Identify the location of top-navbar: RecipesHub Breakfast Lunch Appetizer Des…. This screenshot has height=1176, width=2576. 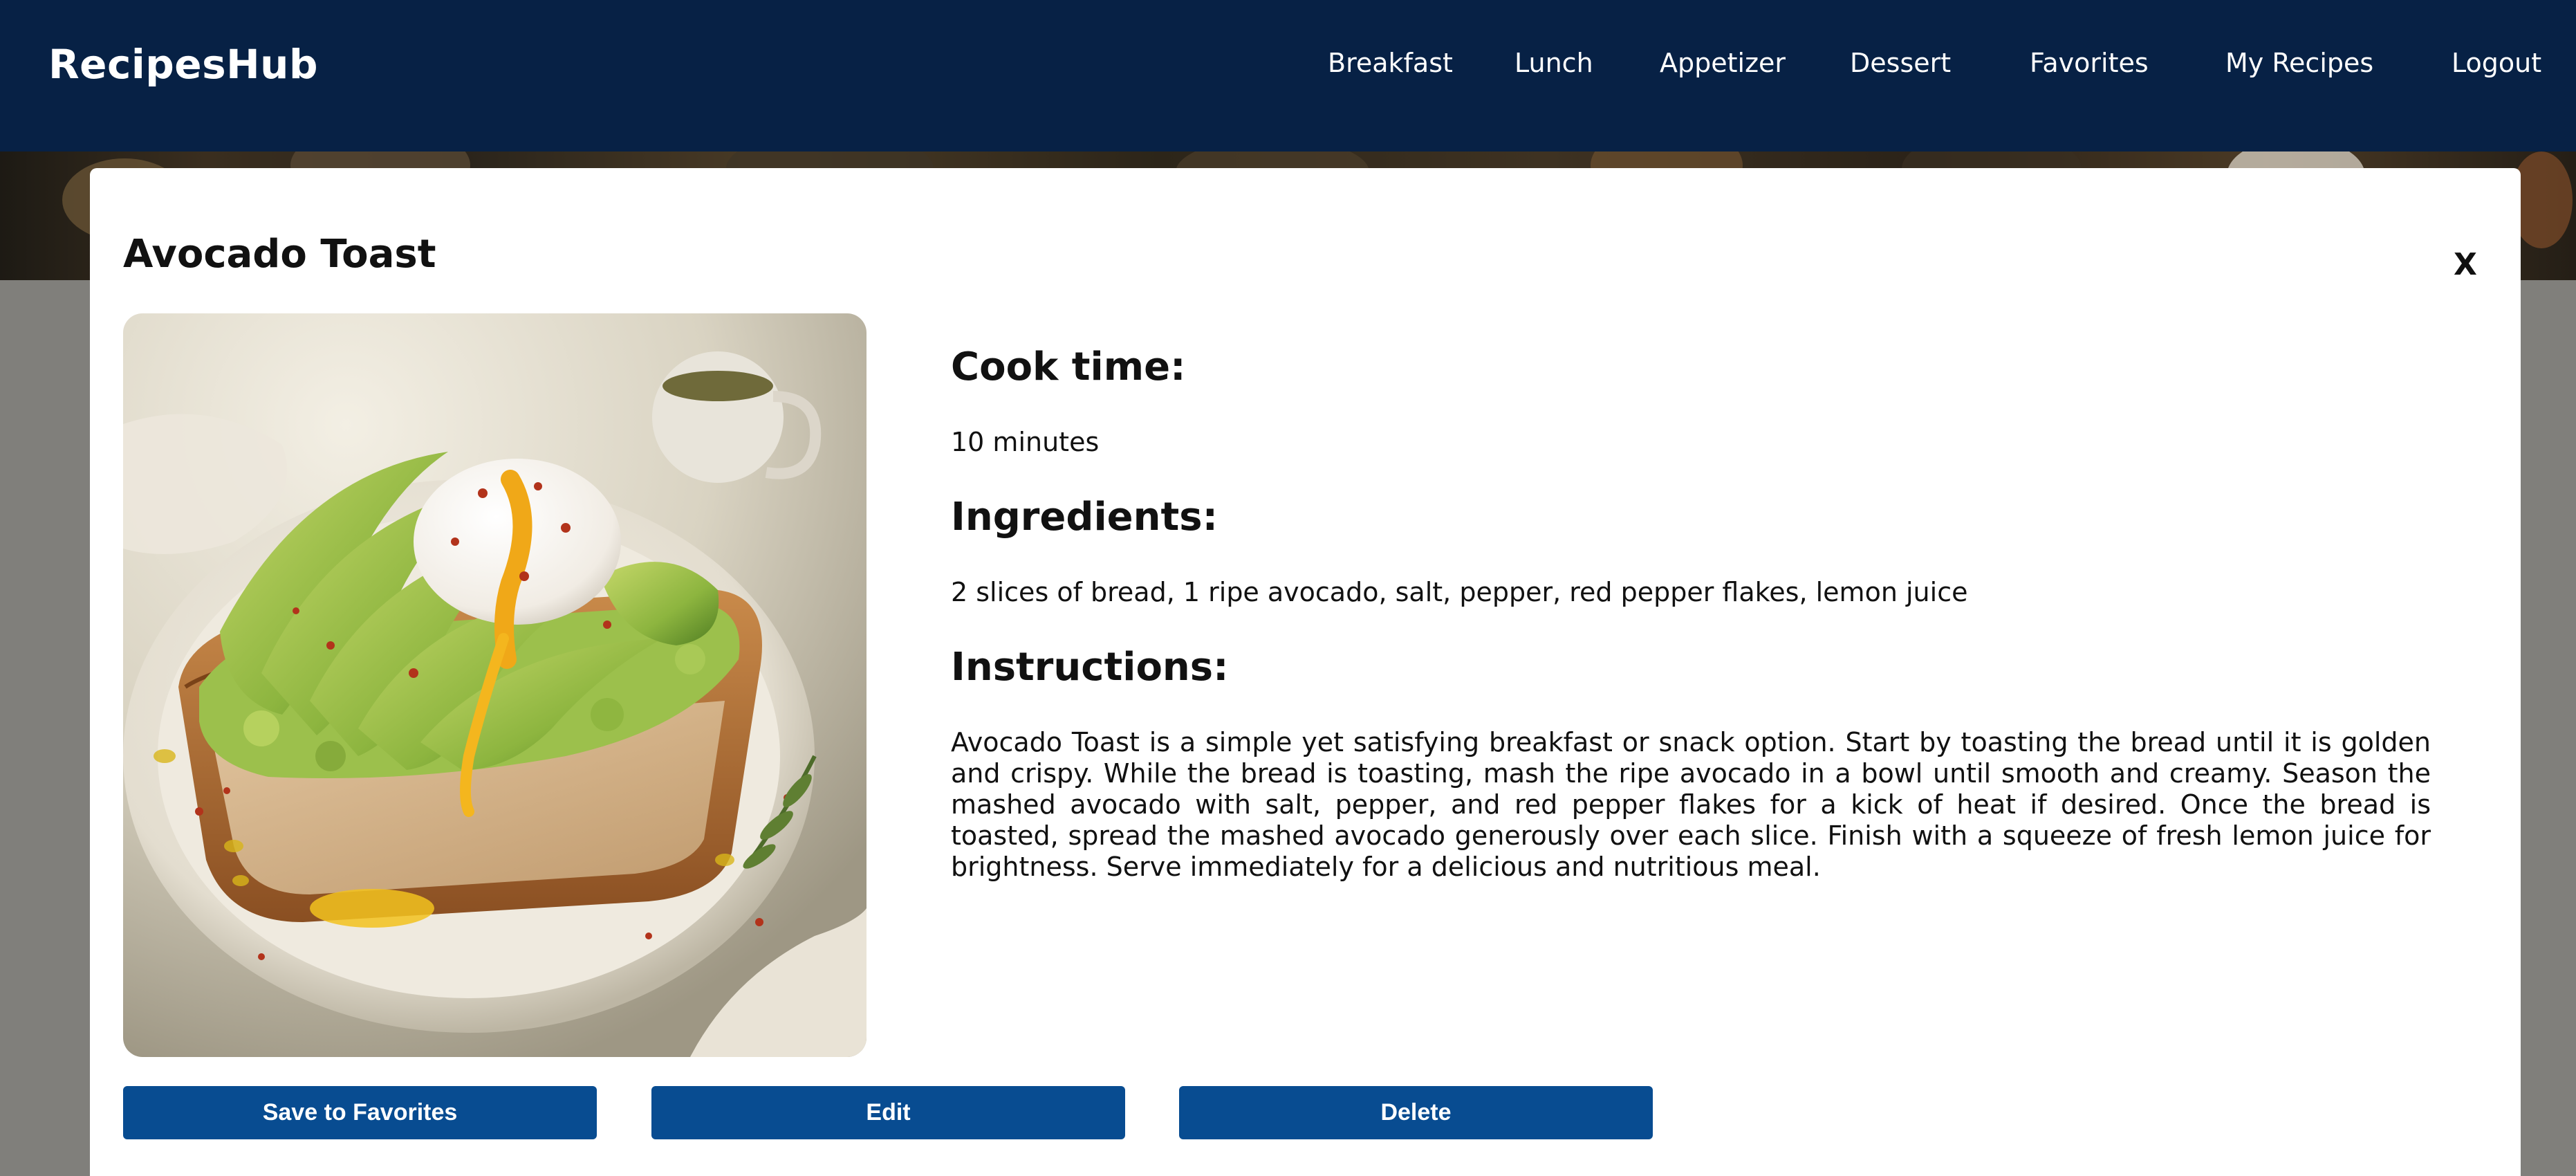
(1288, 75).